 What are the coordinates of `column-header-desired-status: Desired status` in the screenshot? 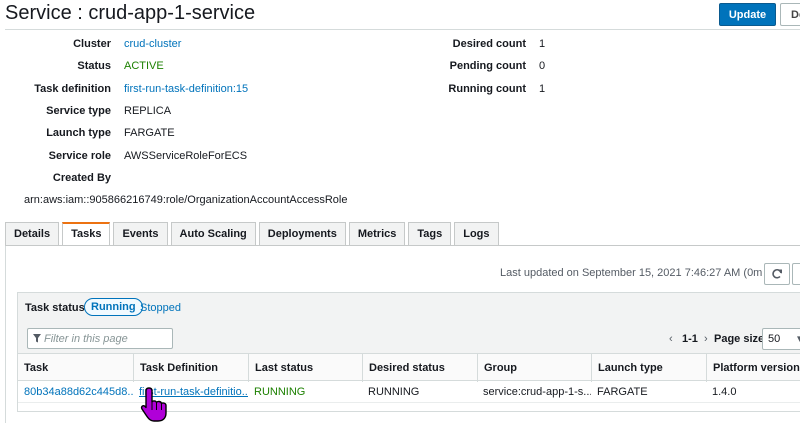 It's located at (419, 368).